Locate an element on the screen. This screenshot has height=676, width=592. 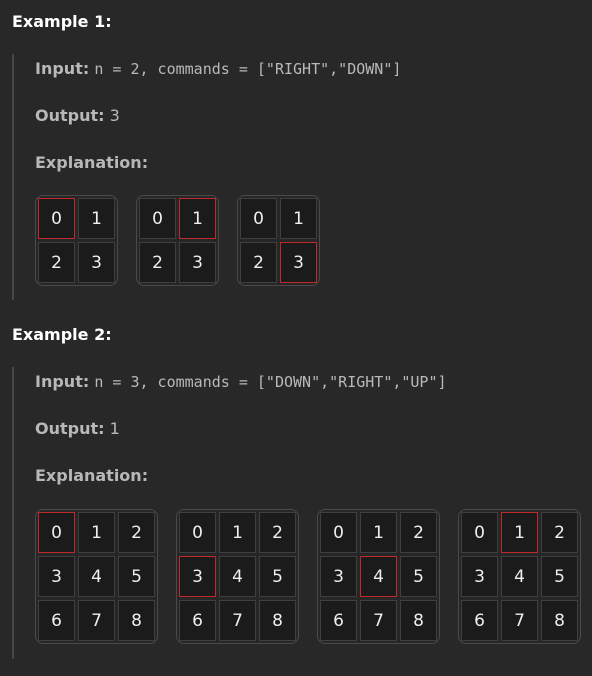
example-2-output-line: Output: 1 is located at coordinates (77, 429).